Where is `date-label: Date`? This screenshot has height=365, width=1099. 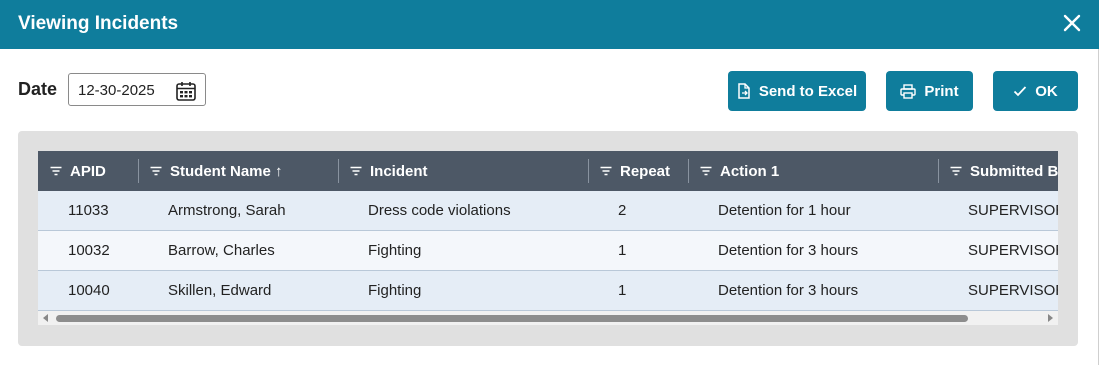 date-label: Date is located at coordinates (38, 89).